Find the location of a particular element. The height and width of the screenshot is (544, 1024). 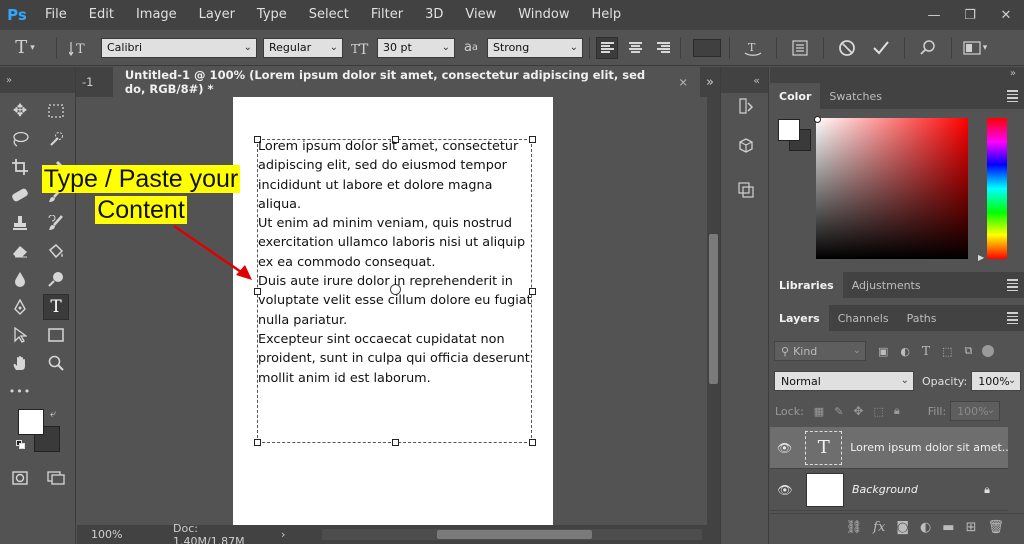

layer-style-icon: fx is located at coordinates (879, 527).